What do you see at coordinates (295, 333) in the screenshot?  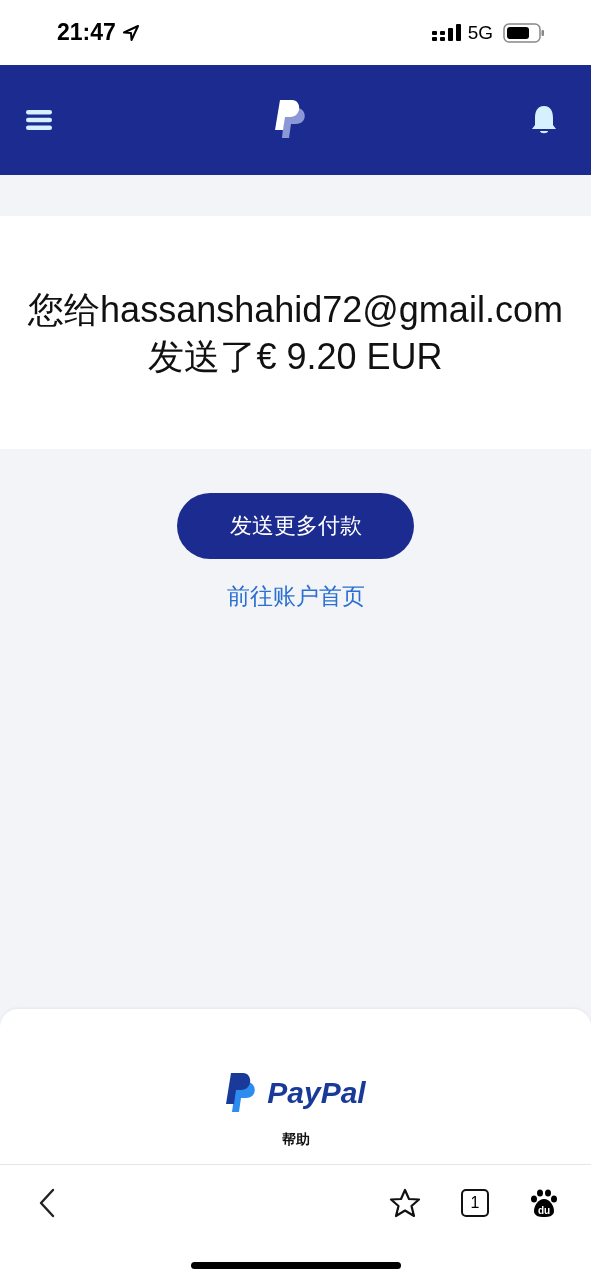 I see `confirmation-message: 您给hassanshahid72@gmail.com发送了€ 9.20 EUR` at bounding box center [295, 333].